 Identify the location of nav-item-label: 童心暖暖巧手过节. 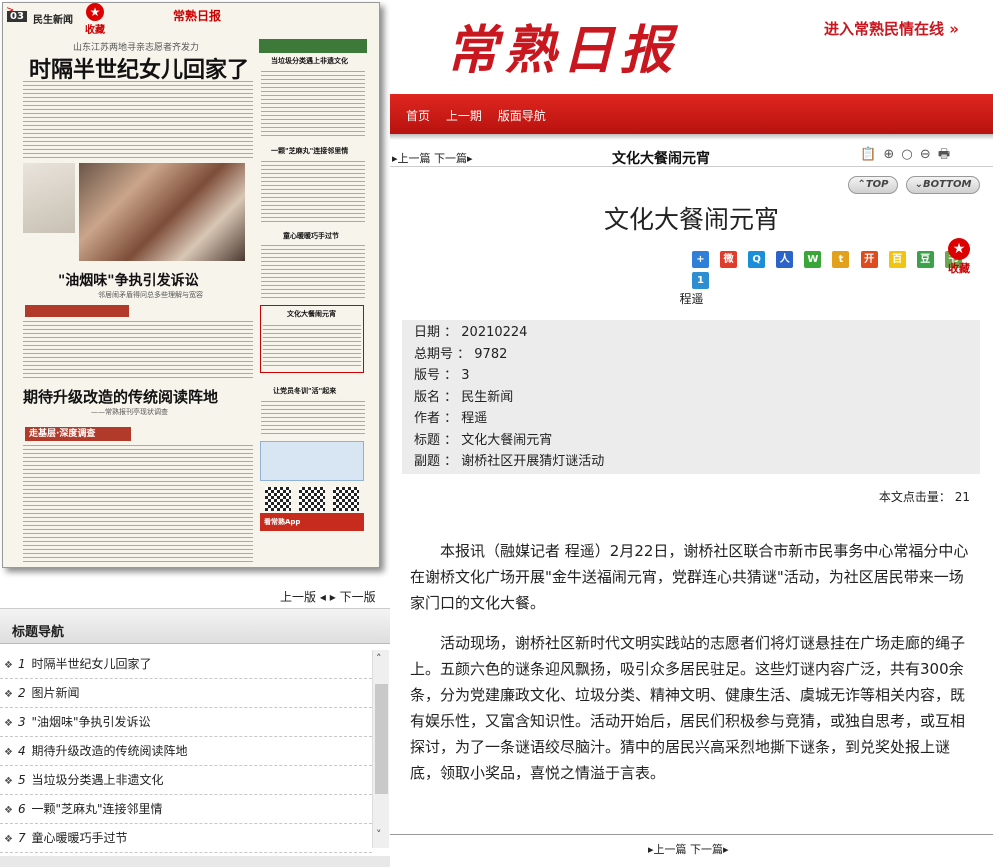
(79, 838).